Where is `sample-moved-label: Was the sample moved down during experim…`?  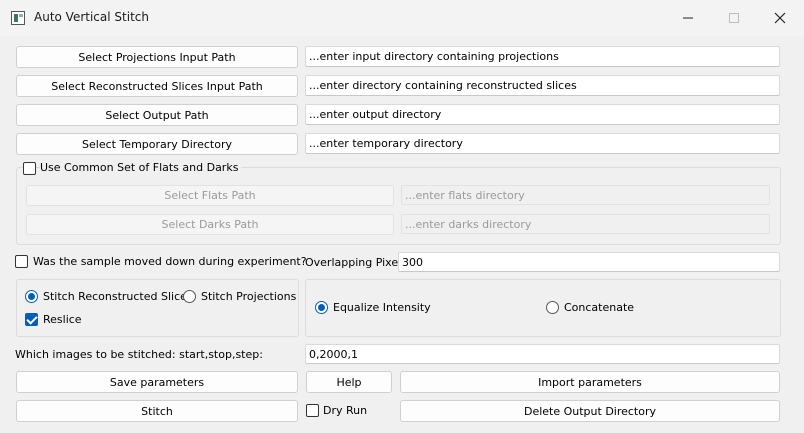 sample-moved-label: Was the sample moved down during experim… is located at coordinates (170, 261).